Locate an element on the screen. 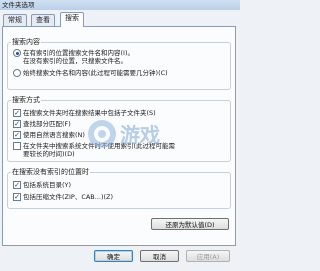 This screenshot has width=320, height=271. compressed-files-row: ✓ 包括压缩文件(ZIP、CAB...)(Z) is located at coordinates (63, 197).